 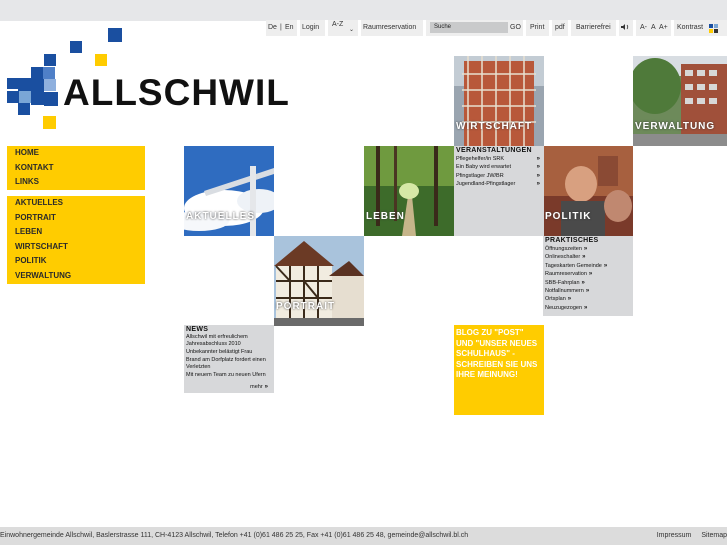 What do you see at coordinates (337, 25) in the screenshot?
I see `az-link: A-Z` at bounding box center [337, 25].